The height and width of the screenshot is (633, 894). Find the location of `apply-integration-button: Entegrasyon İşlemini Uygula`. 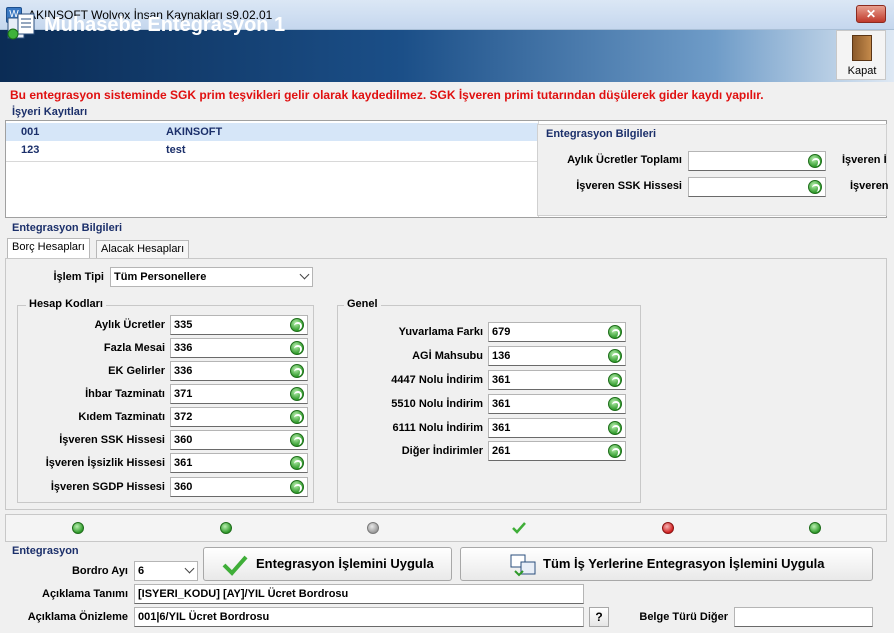

apply-integration-button: Entegrasyon İşlemini Uygula is located at coordinates (327, 564).